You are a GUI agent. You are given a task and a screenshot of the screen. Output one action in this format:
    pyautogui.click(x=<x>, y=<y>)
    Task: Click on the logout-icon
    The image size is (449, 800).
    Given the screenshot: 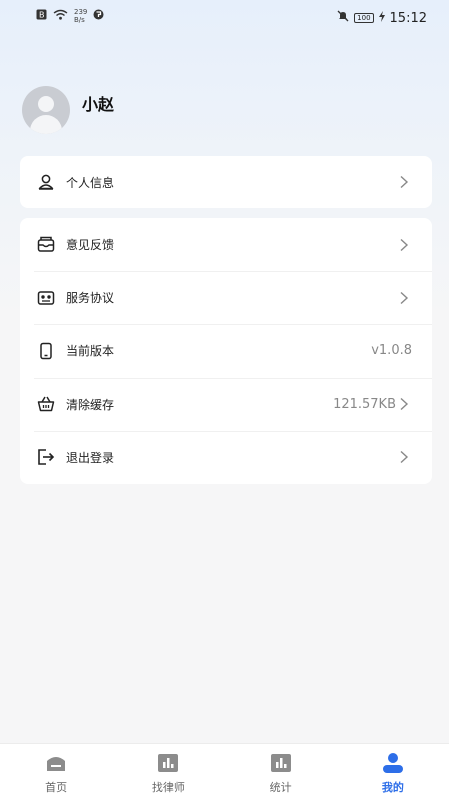 What is the action you would take?
    pyautogui.click(x=46, y=457)
    